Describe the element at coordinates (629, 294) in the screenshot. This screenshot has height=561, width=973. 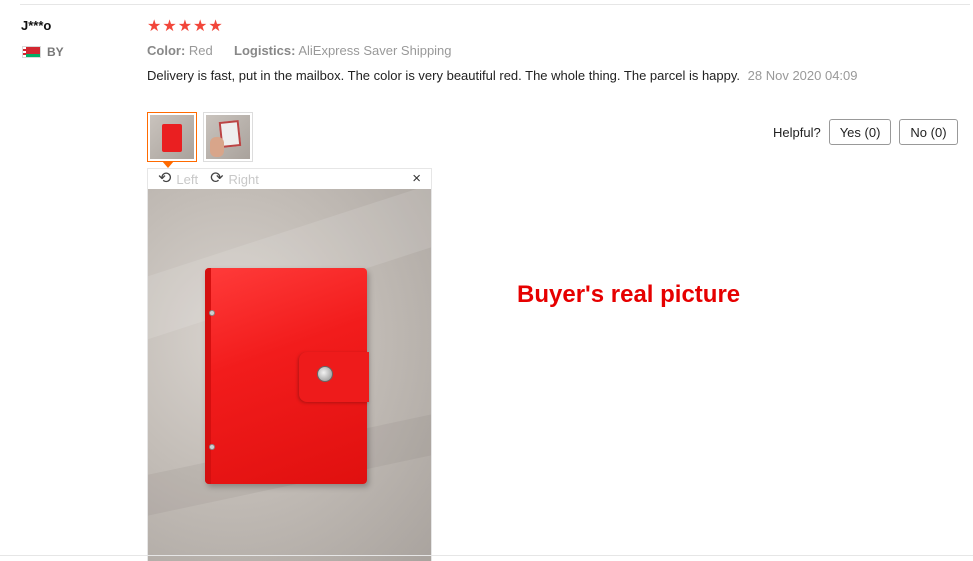
I see `buyer-picture-caption: Buyer's real picture` at that location.